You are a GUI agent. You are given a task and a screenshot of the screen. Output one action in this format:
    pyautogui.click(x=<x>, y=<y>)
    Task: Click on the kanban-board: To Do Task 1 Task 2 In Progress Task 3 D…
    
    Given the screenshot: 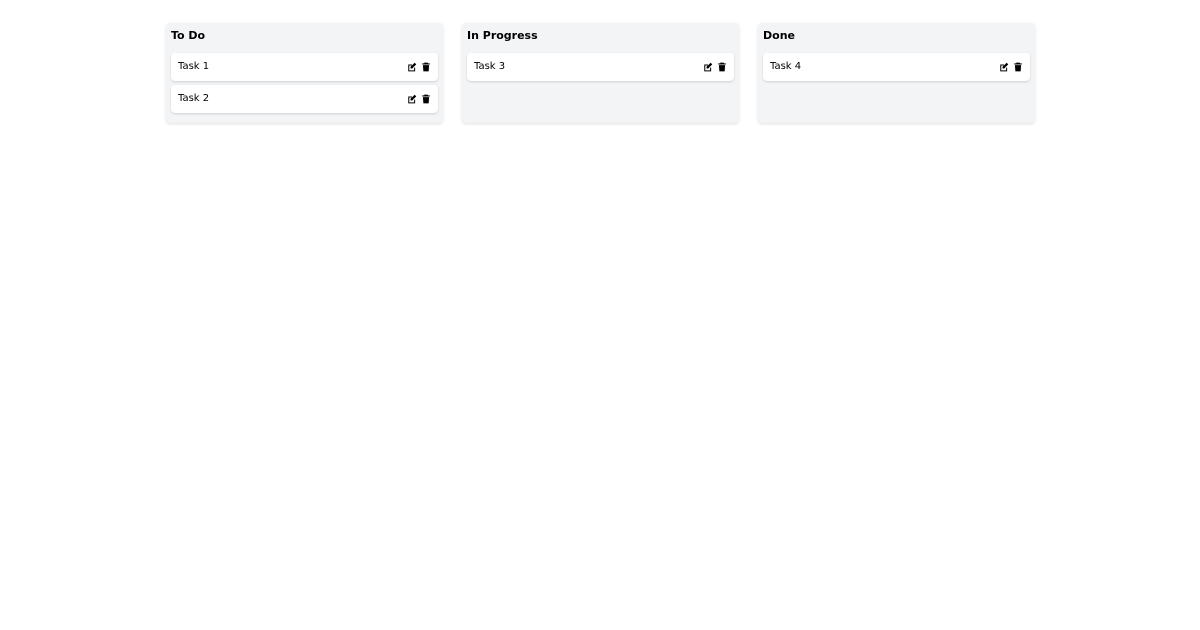 What is the action you would take?
    pyautogui.click(x=600, y=73)
    